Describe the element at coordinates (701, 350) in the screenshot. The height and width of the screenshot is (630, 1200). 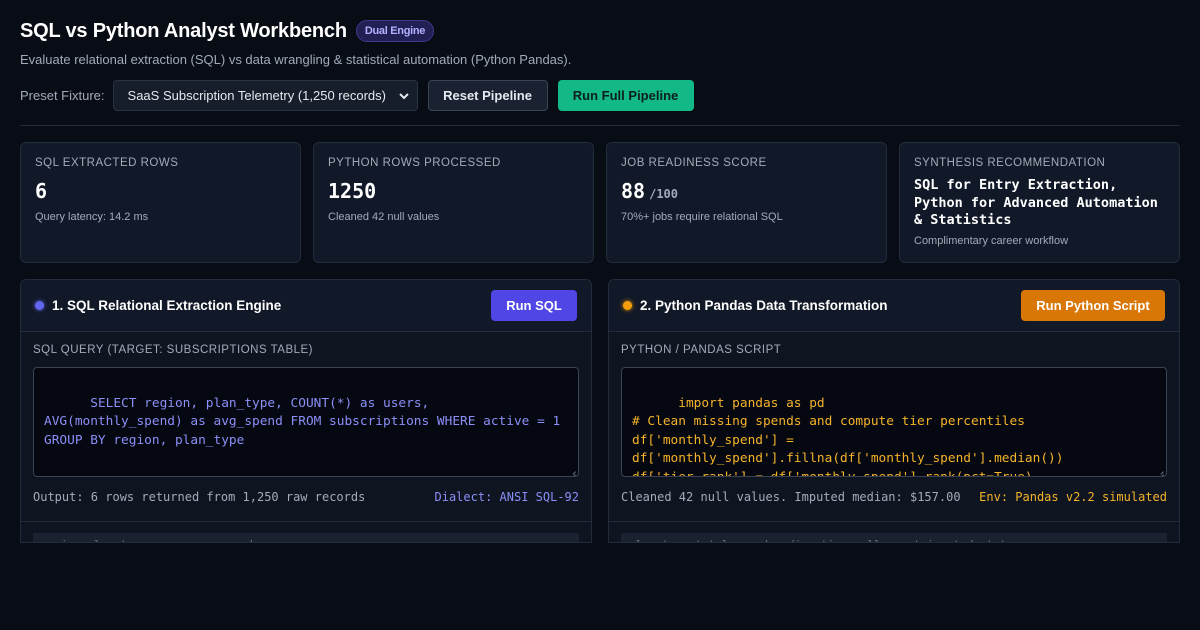
I see `python-script-label: Python / Pandas Script` at that location.